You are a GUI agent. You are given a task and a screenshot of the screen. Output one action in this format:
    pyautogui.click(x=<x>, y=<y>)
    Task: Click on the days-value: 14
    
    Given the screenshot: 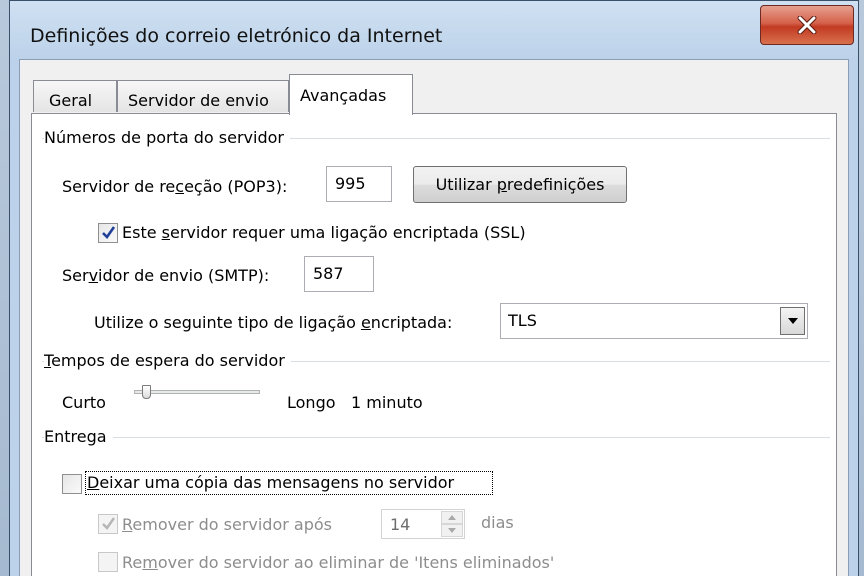 What is the action you would take?
    pyautogui.click(x=400, y=524)
    